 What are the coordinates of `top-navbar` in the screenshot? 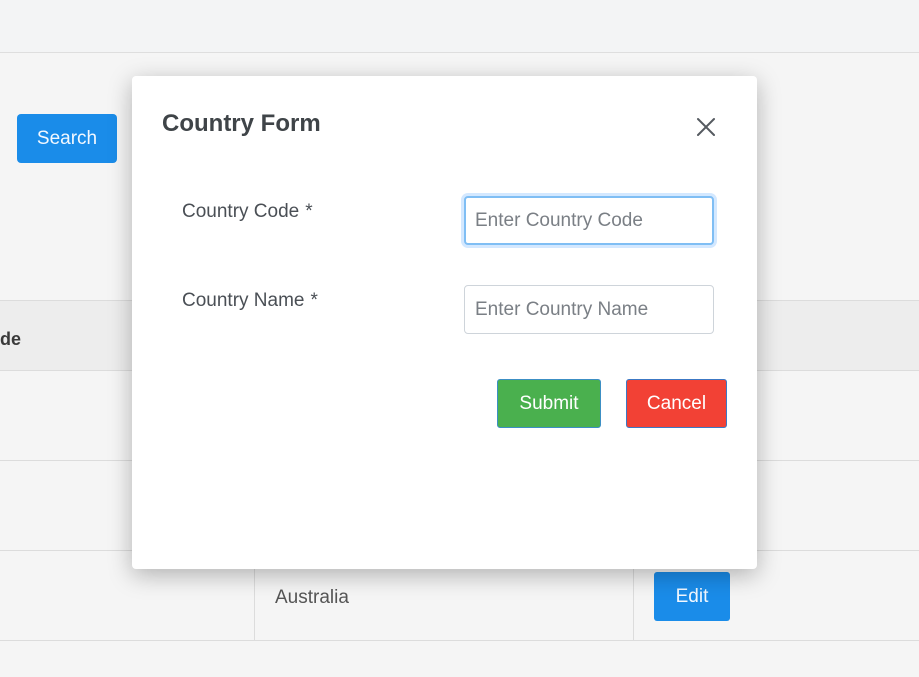 It's located at (459, 26).